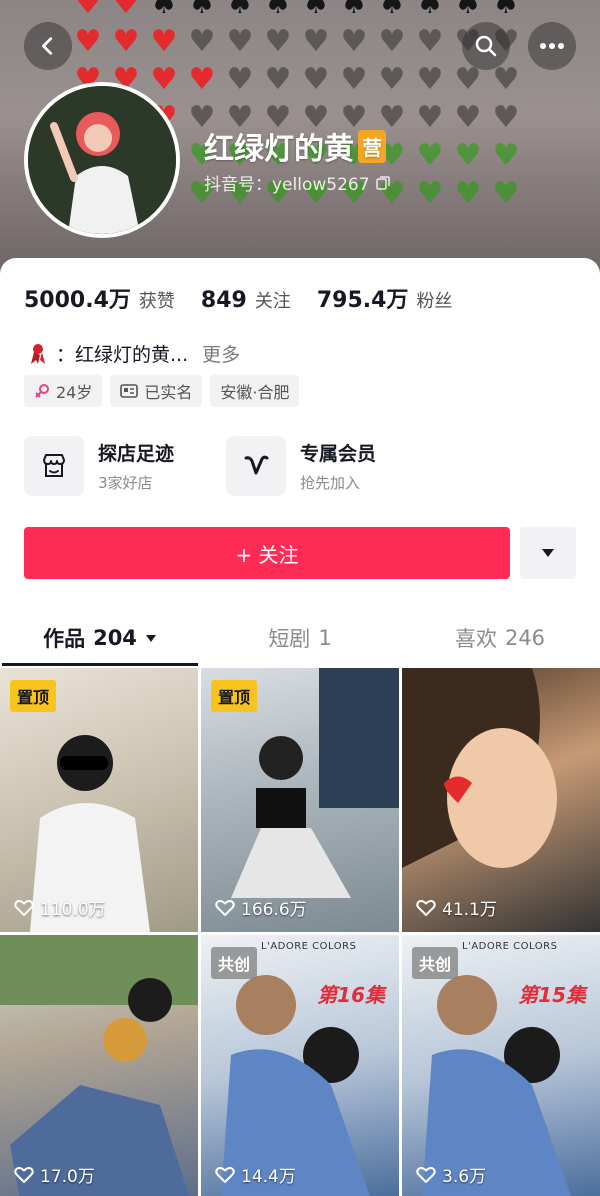  I want to click on video-likes: 14.4万, so click(255, 1174).